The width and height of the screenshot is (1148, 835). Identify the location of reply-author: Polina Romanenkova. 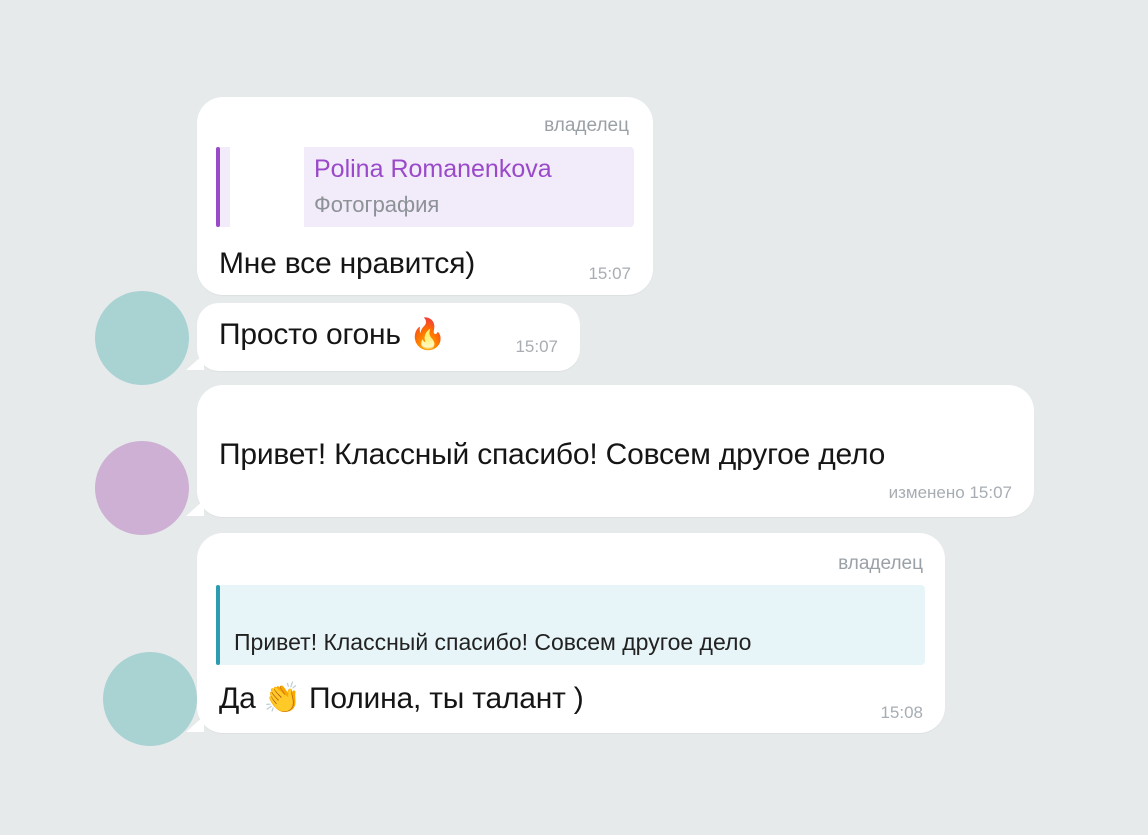
(433, 169).